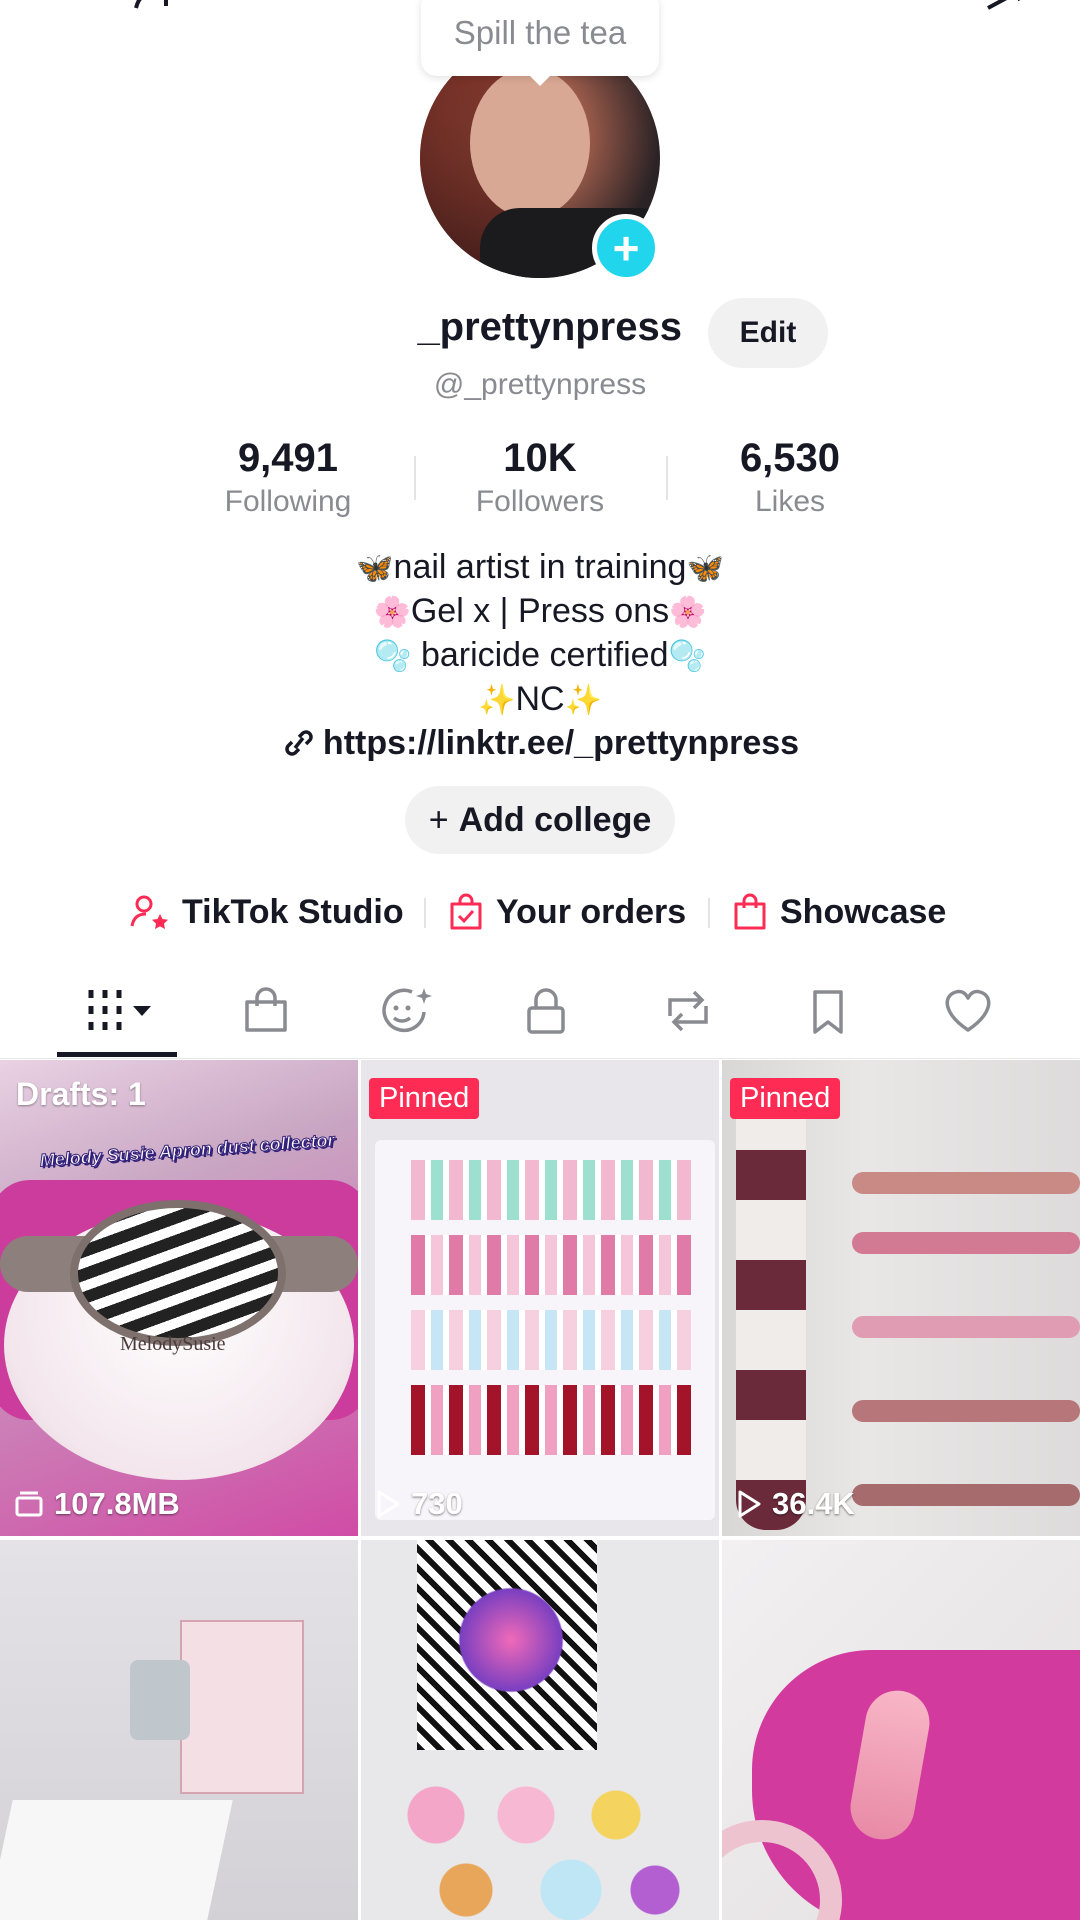 The image size is (1080, 1920). I want to click on tab-reposts, so click(688, 1011).